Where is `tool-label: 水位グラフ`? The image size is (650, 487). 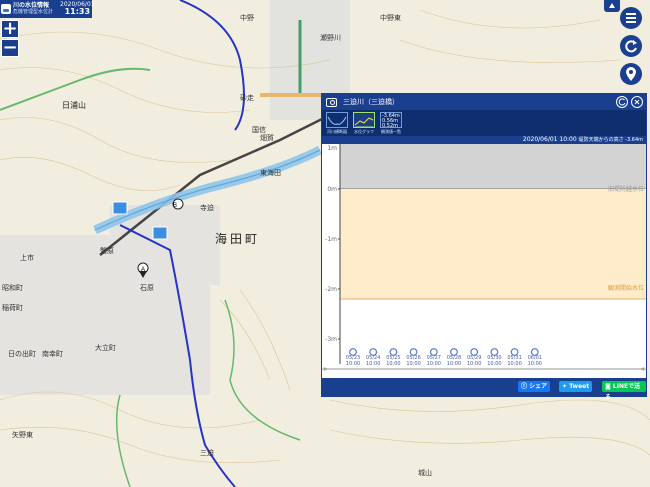 tool-label: 水位グラフ is located at coordinates (364, 131).